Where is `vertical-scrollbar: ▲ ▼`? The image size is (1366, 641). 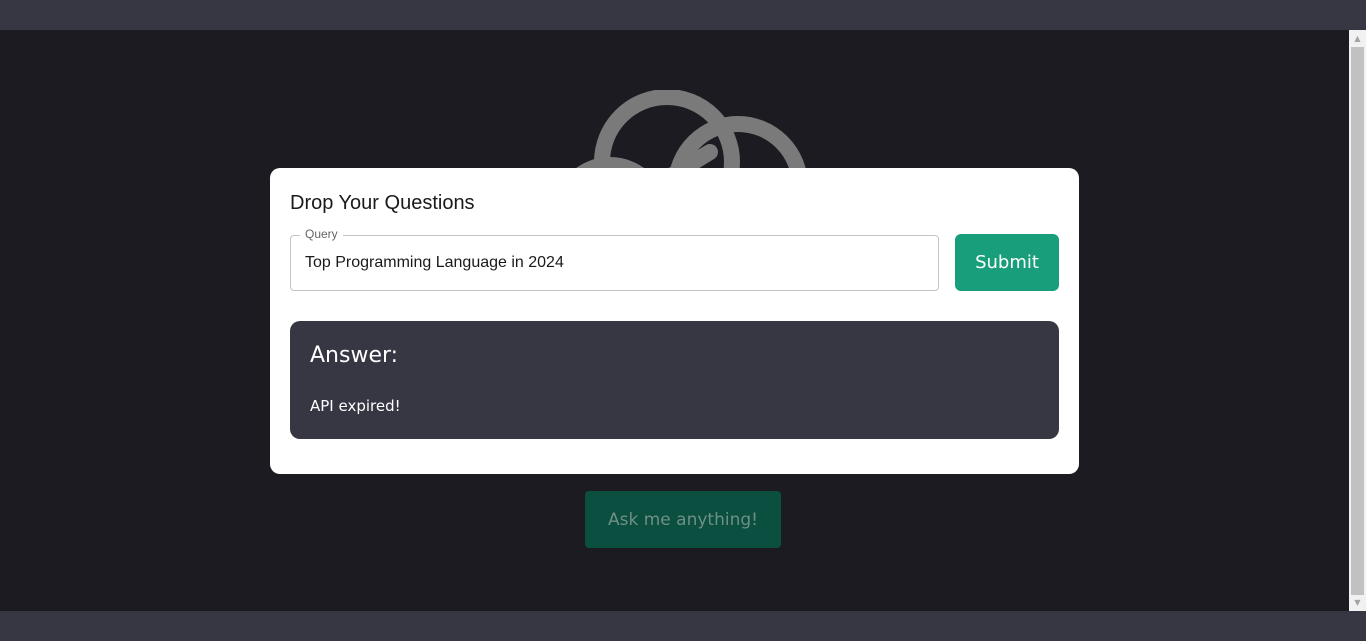 vertical-scrollbar: ▲ ▼ is located at coordinates (1357, 320).